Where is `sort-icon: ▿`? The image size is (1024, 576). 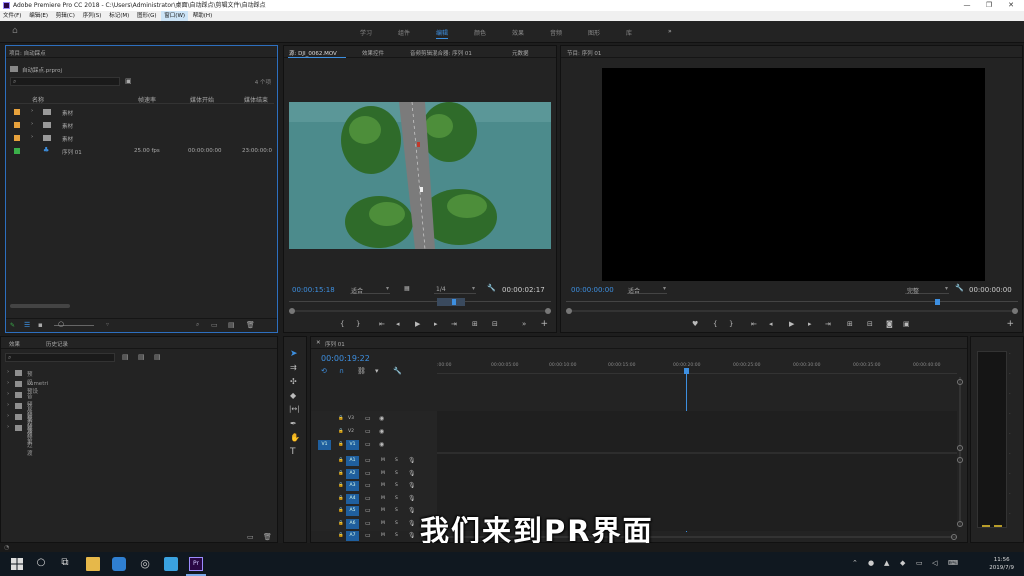 sort-icon: ▿ is located at coordinates (107, 324).